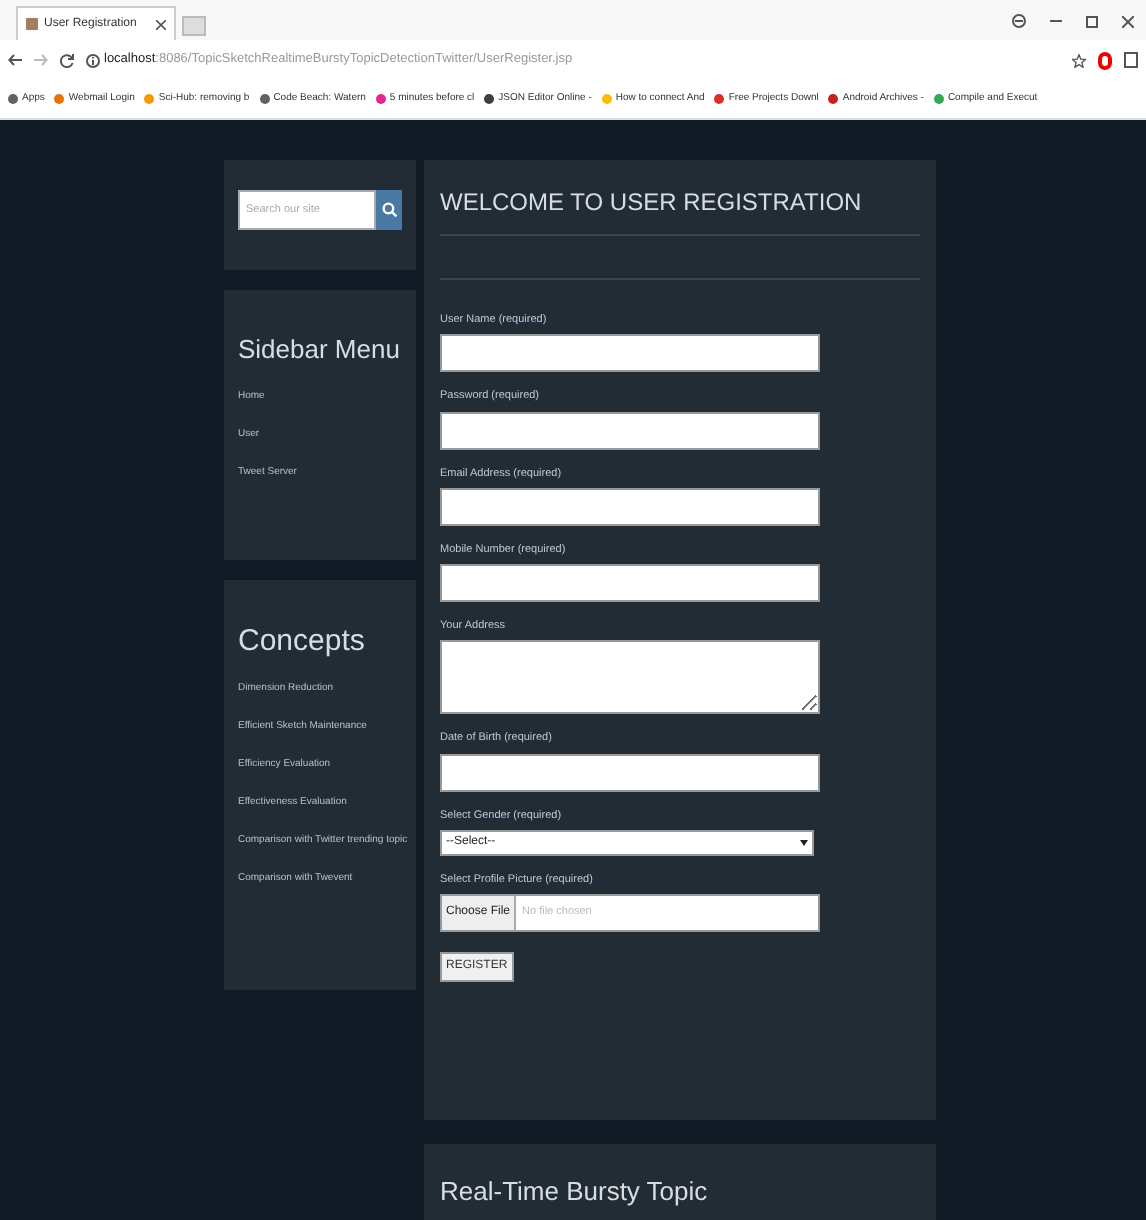  I want to click on search-icon, so click(389, 210).